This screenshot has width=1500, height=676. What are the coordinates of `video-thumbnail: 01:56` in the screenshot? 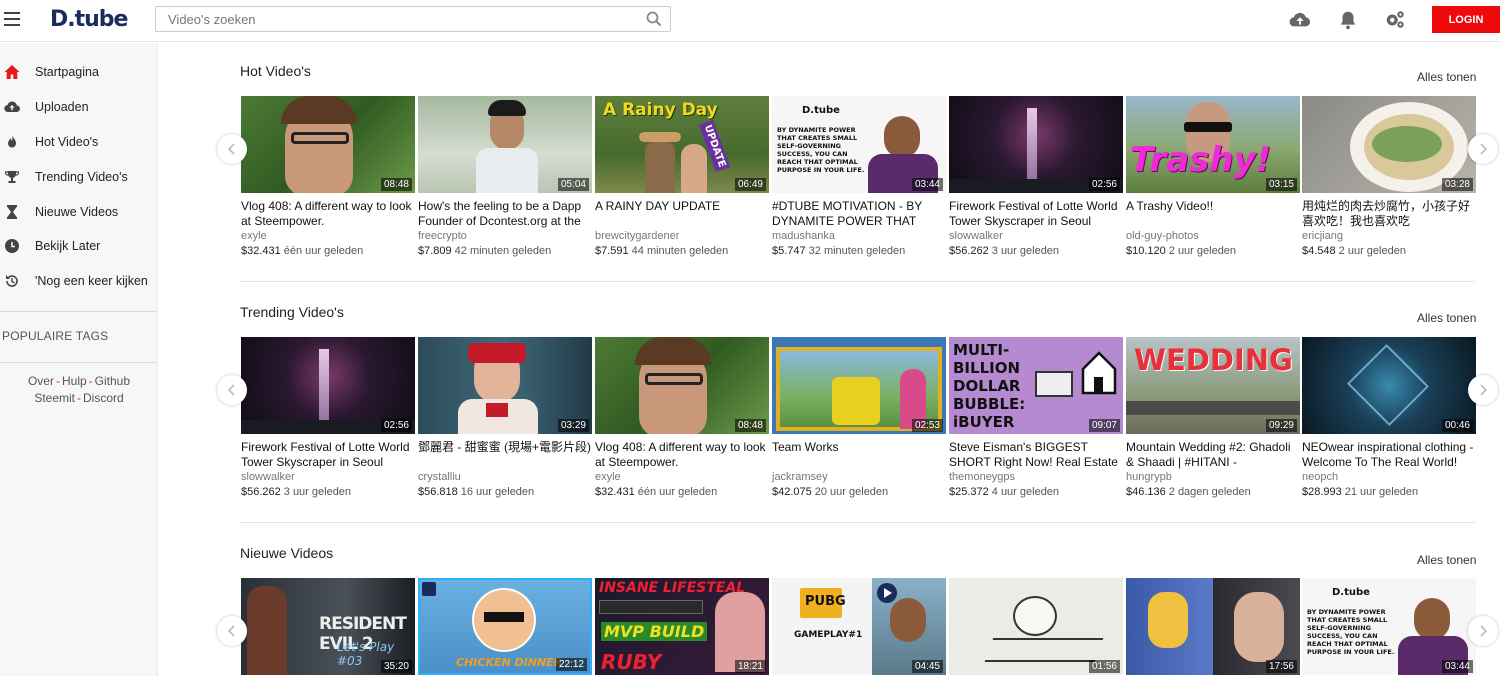 It's located at (1036, 626).